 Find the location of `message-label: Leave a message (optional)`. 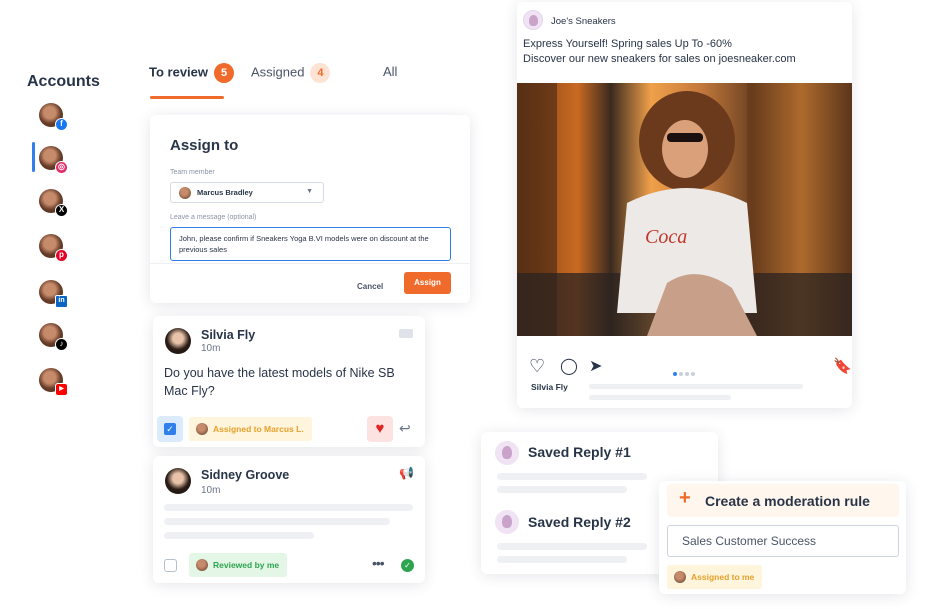

message-label: Leave a message (optional) is located at coordinates (213, 217).